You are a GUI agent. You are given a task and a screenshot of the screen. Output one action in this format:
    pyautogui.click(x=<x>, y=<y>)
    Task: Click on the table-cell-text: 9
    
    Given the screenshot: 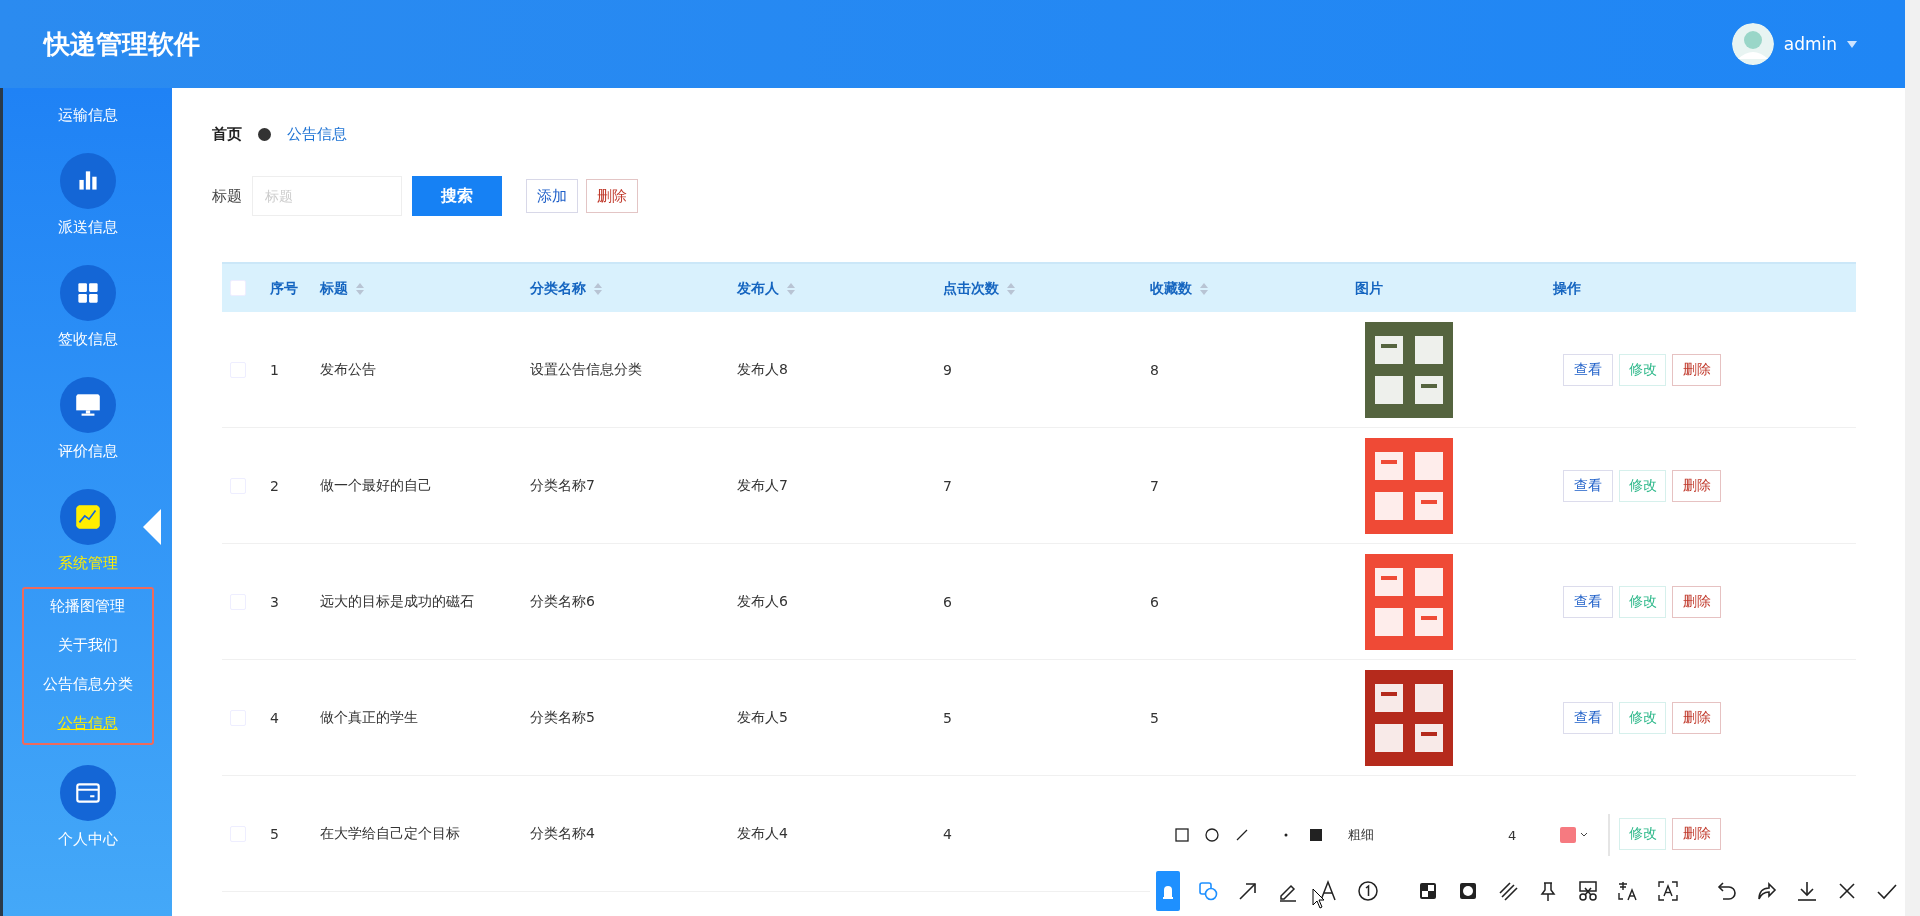 What is the action you would take?
    pyautogui.click(x=948, y=369)
    